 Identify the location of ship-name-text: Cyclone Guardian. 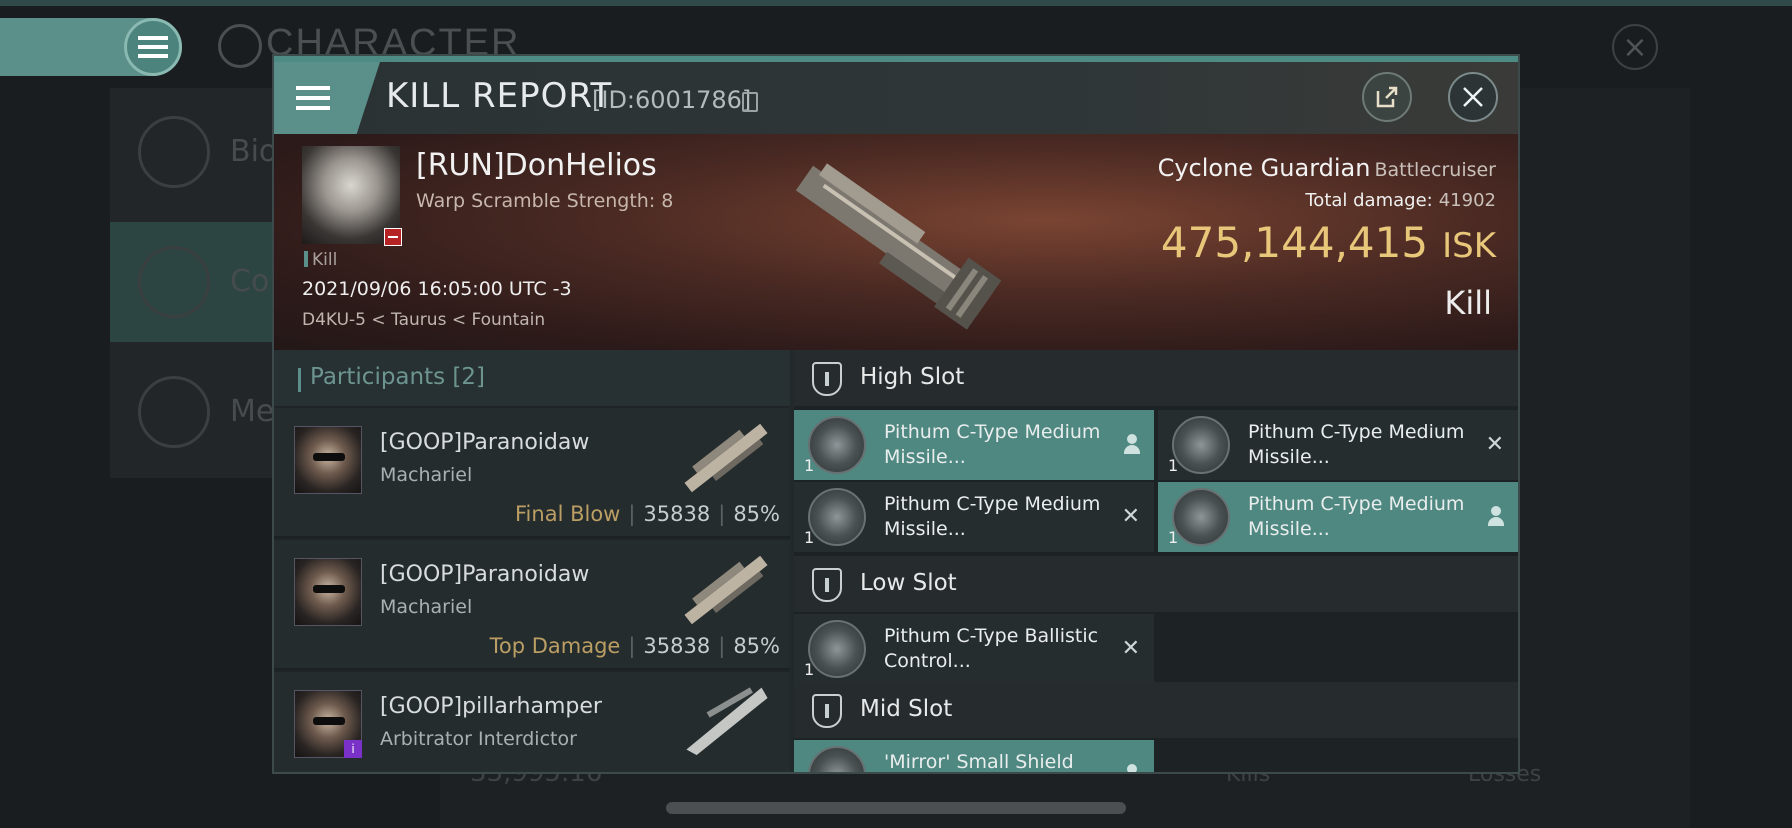
(1264, 168).